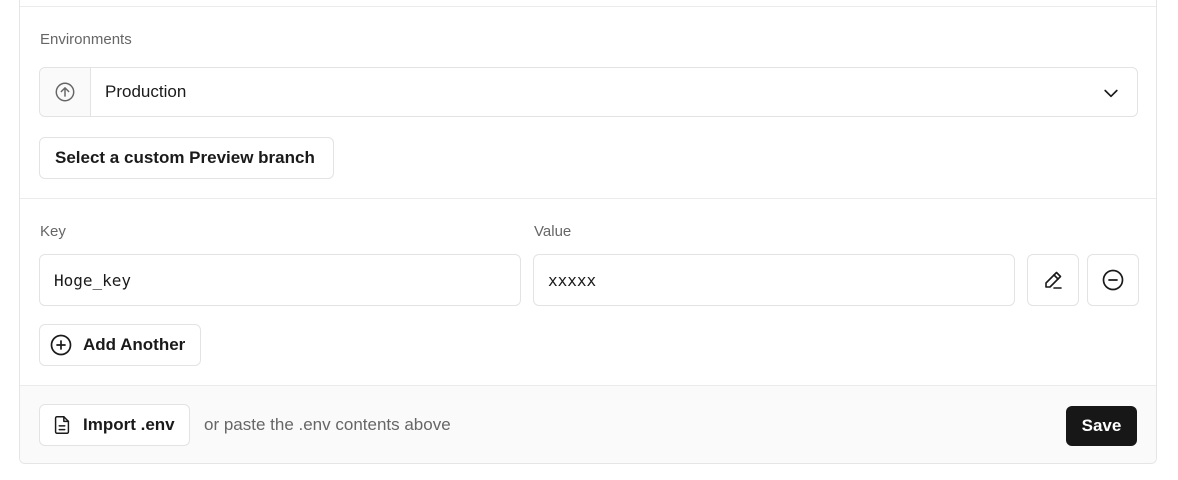 This screenshot has width=1178, height=480. What do you see at coordinates (572, 280) in the screenshot?
I see `value-input-value: xxxxx` at bounding box center [572, 280].